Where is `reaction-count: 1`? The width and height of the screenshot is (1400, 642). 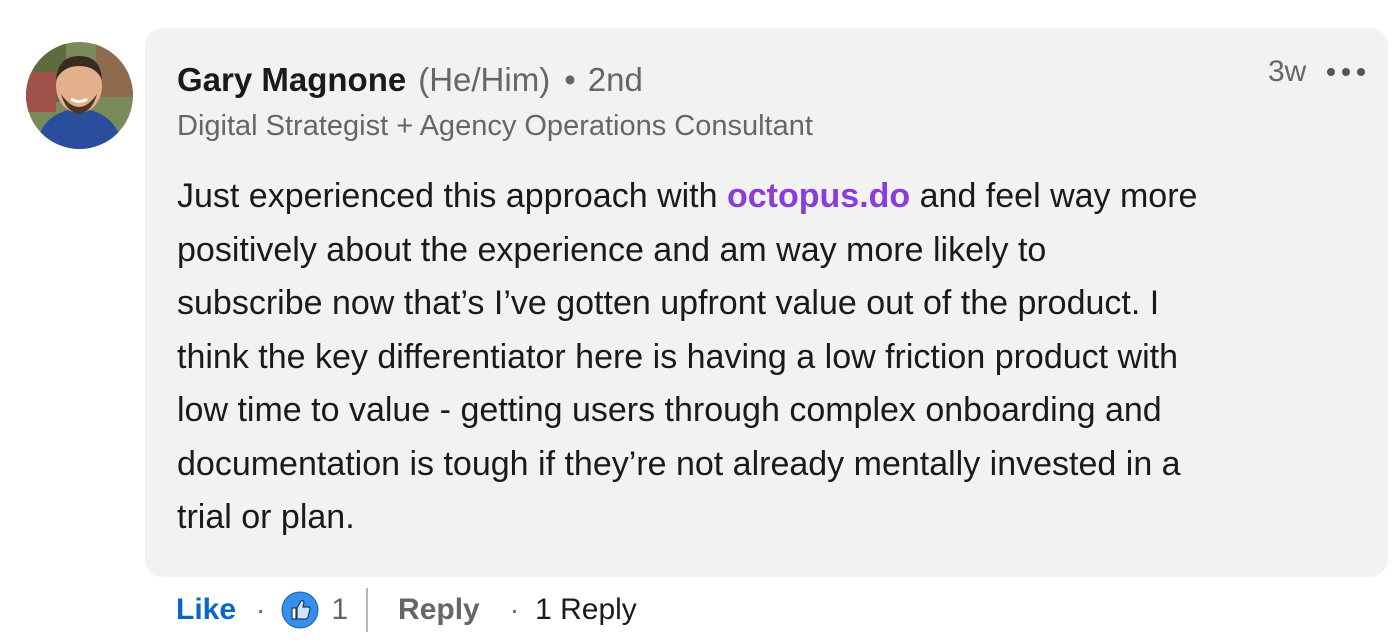 reaction-count: 1 is located at coordinates (339, 610).